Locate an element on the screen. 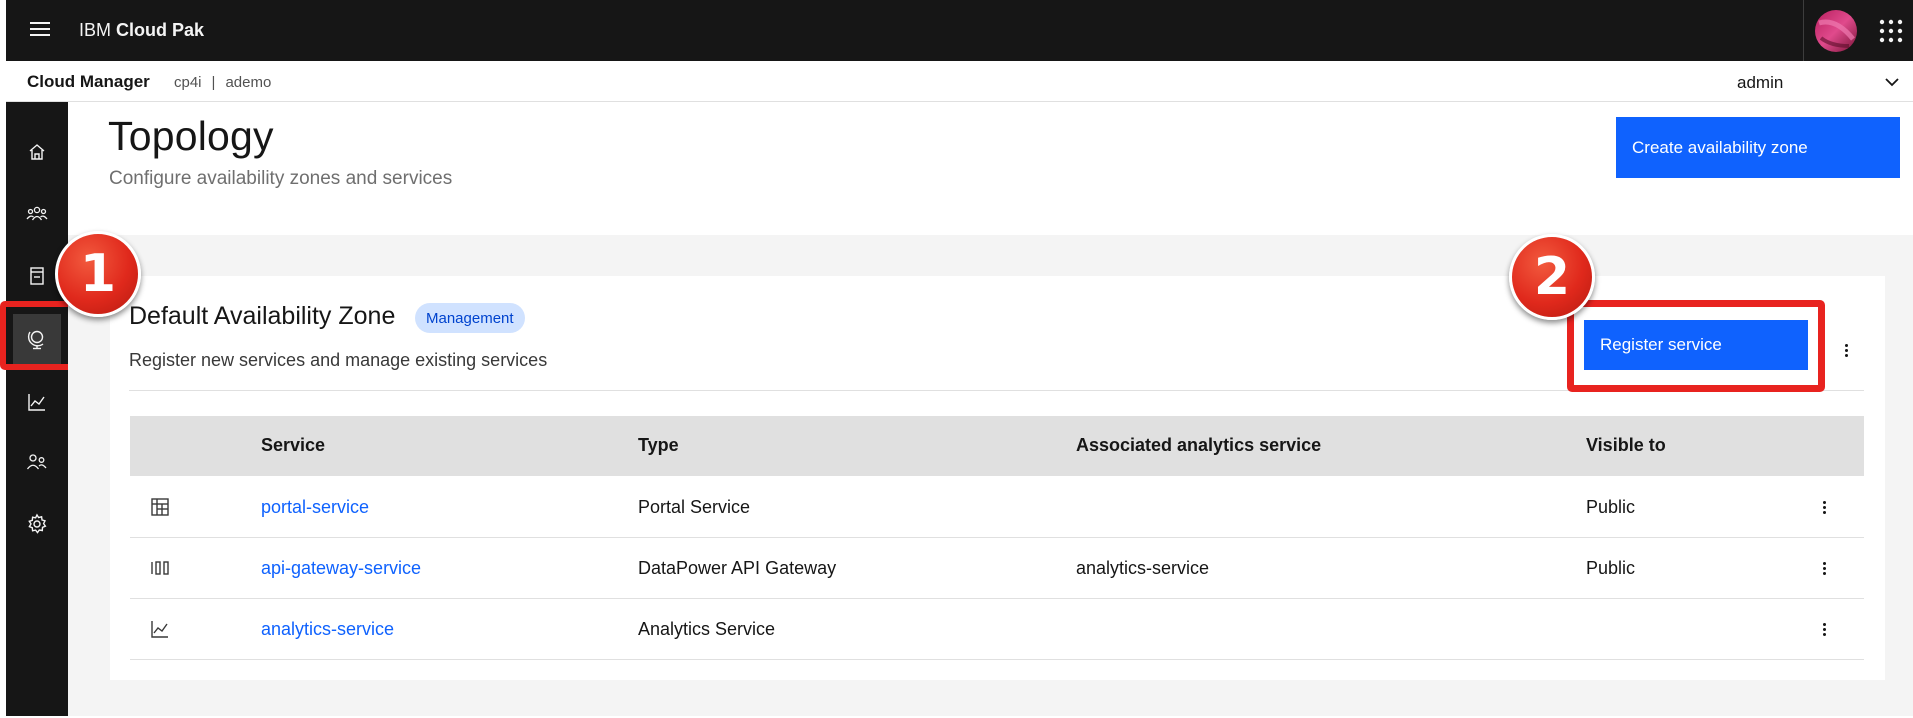 This screenshot has width=1913, height=718. user-name: admin is located at coordinates (1760, 82).